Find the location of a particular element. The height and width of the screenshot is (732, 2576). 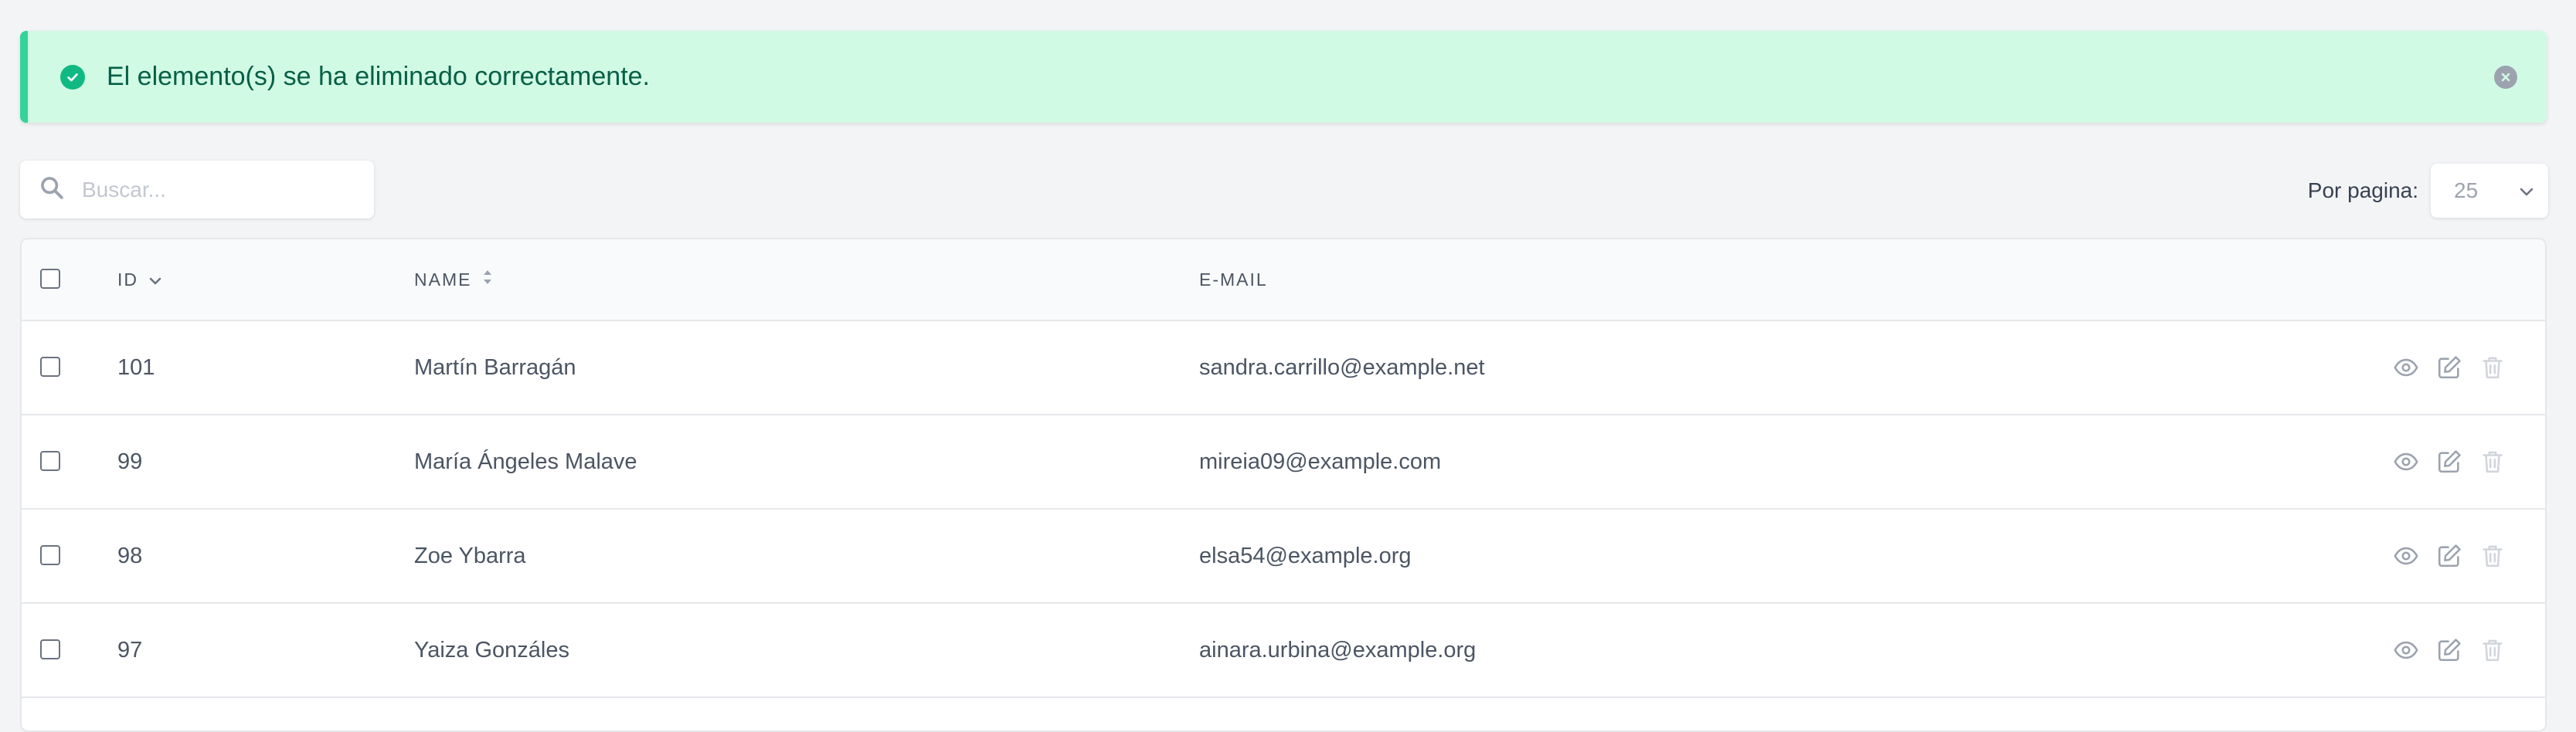

column-header-name: NAME is located at coordinates (453, 279).